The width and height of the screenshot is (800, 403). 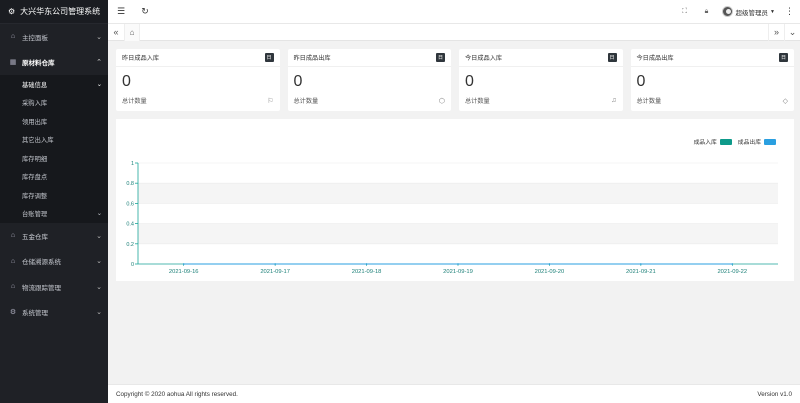 I want to click on user-name: 超级管理员, so click(x=752, y=12).